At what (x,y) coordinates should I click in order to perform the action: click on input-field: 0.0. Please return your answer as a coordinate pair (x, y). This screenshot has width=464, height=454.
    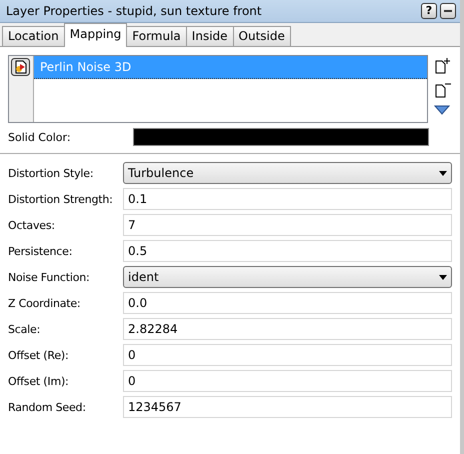
    Looking at the image, I should click on (287, 303).